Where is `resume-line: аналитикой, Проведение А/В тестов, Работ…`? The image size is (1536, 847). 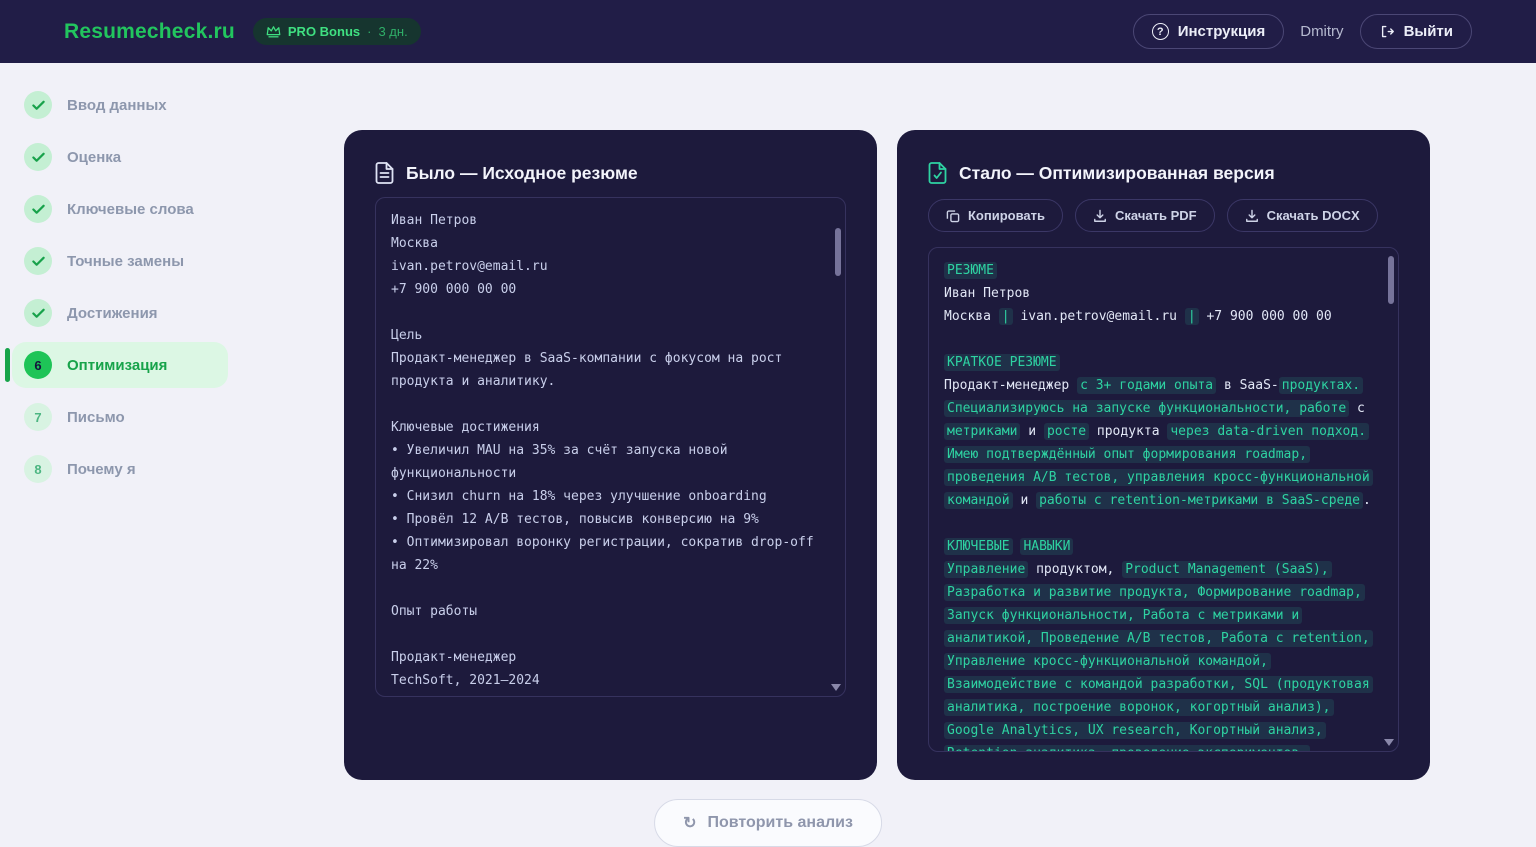
resume-line: аналитикой, Проведение А/В тестов, Работ… is located at coordinates (1163, 638).